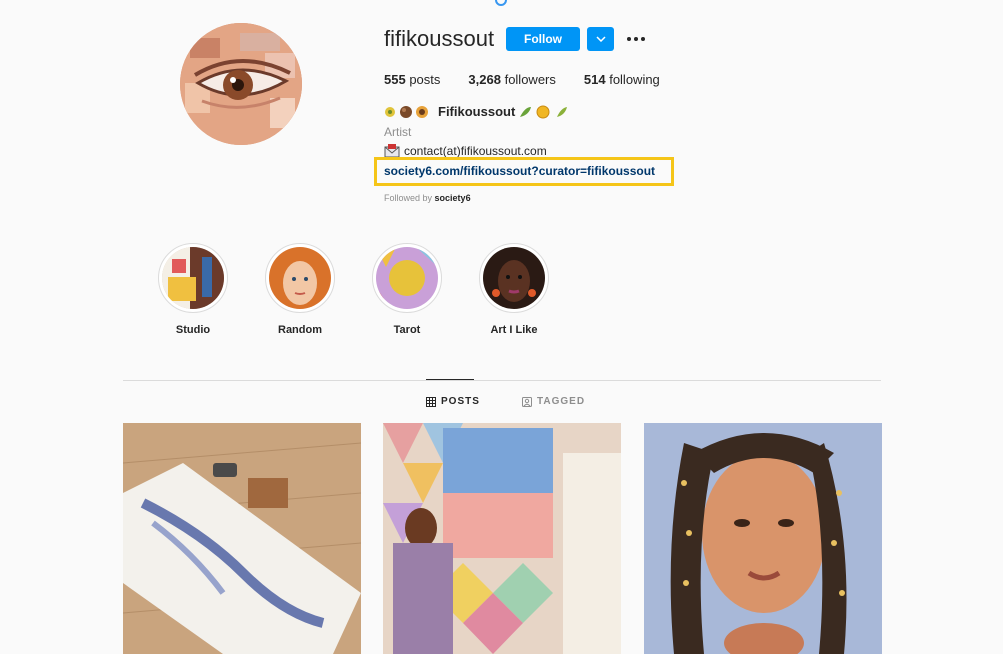 This screenshot has height=654, width=1003. What do you see at coordinates (412, 79) in the screenshot?
I see `posts-stat: 555 posts` at bounding box center [412, 79].